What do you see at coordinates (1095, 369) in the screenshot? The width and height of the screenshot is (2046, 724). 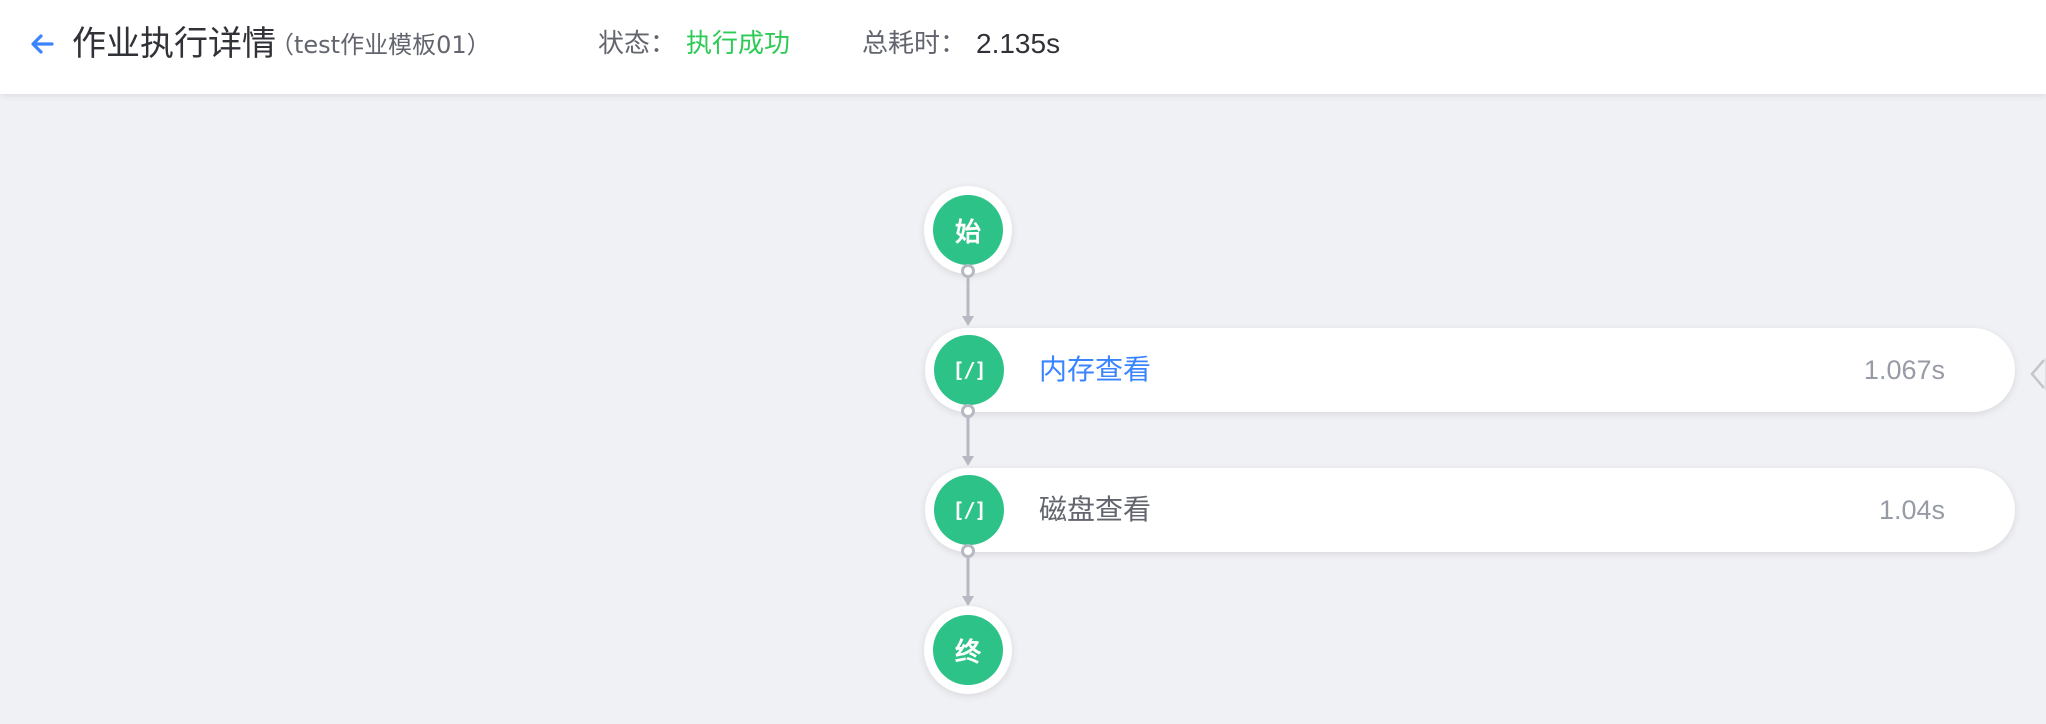 I see `step-name: 内存查看` at bounding box center [1095, 369].